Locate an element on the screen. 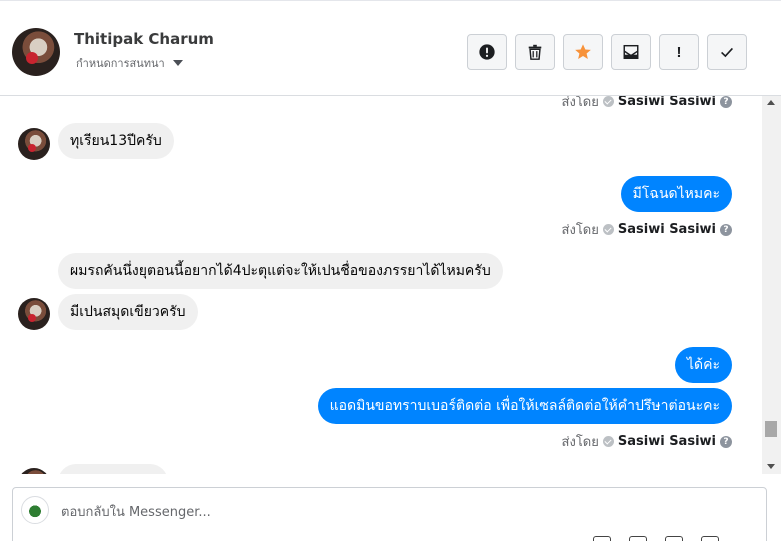 The height and width of the screenshot is (541, 781). trash-icon is located at coordinates (535, 52).